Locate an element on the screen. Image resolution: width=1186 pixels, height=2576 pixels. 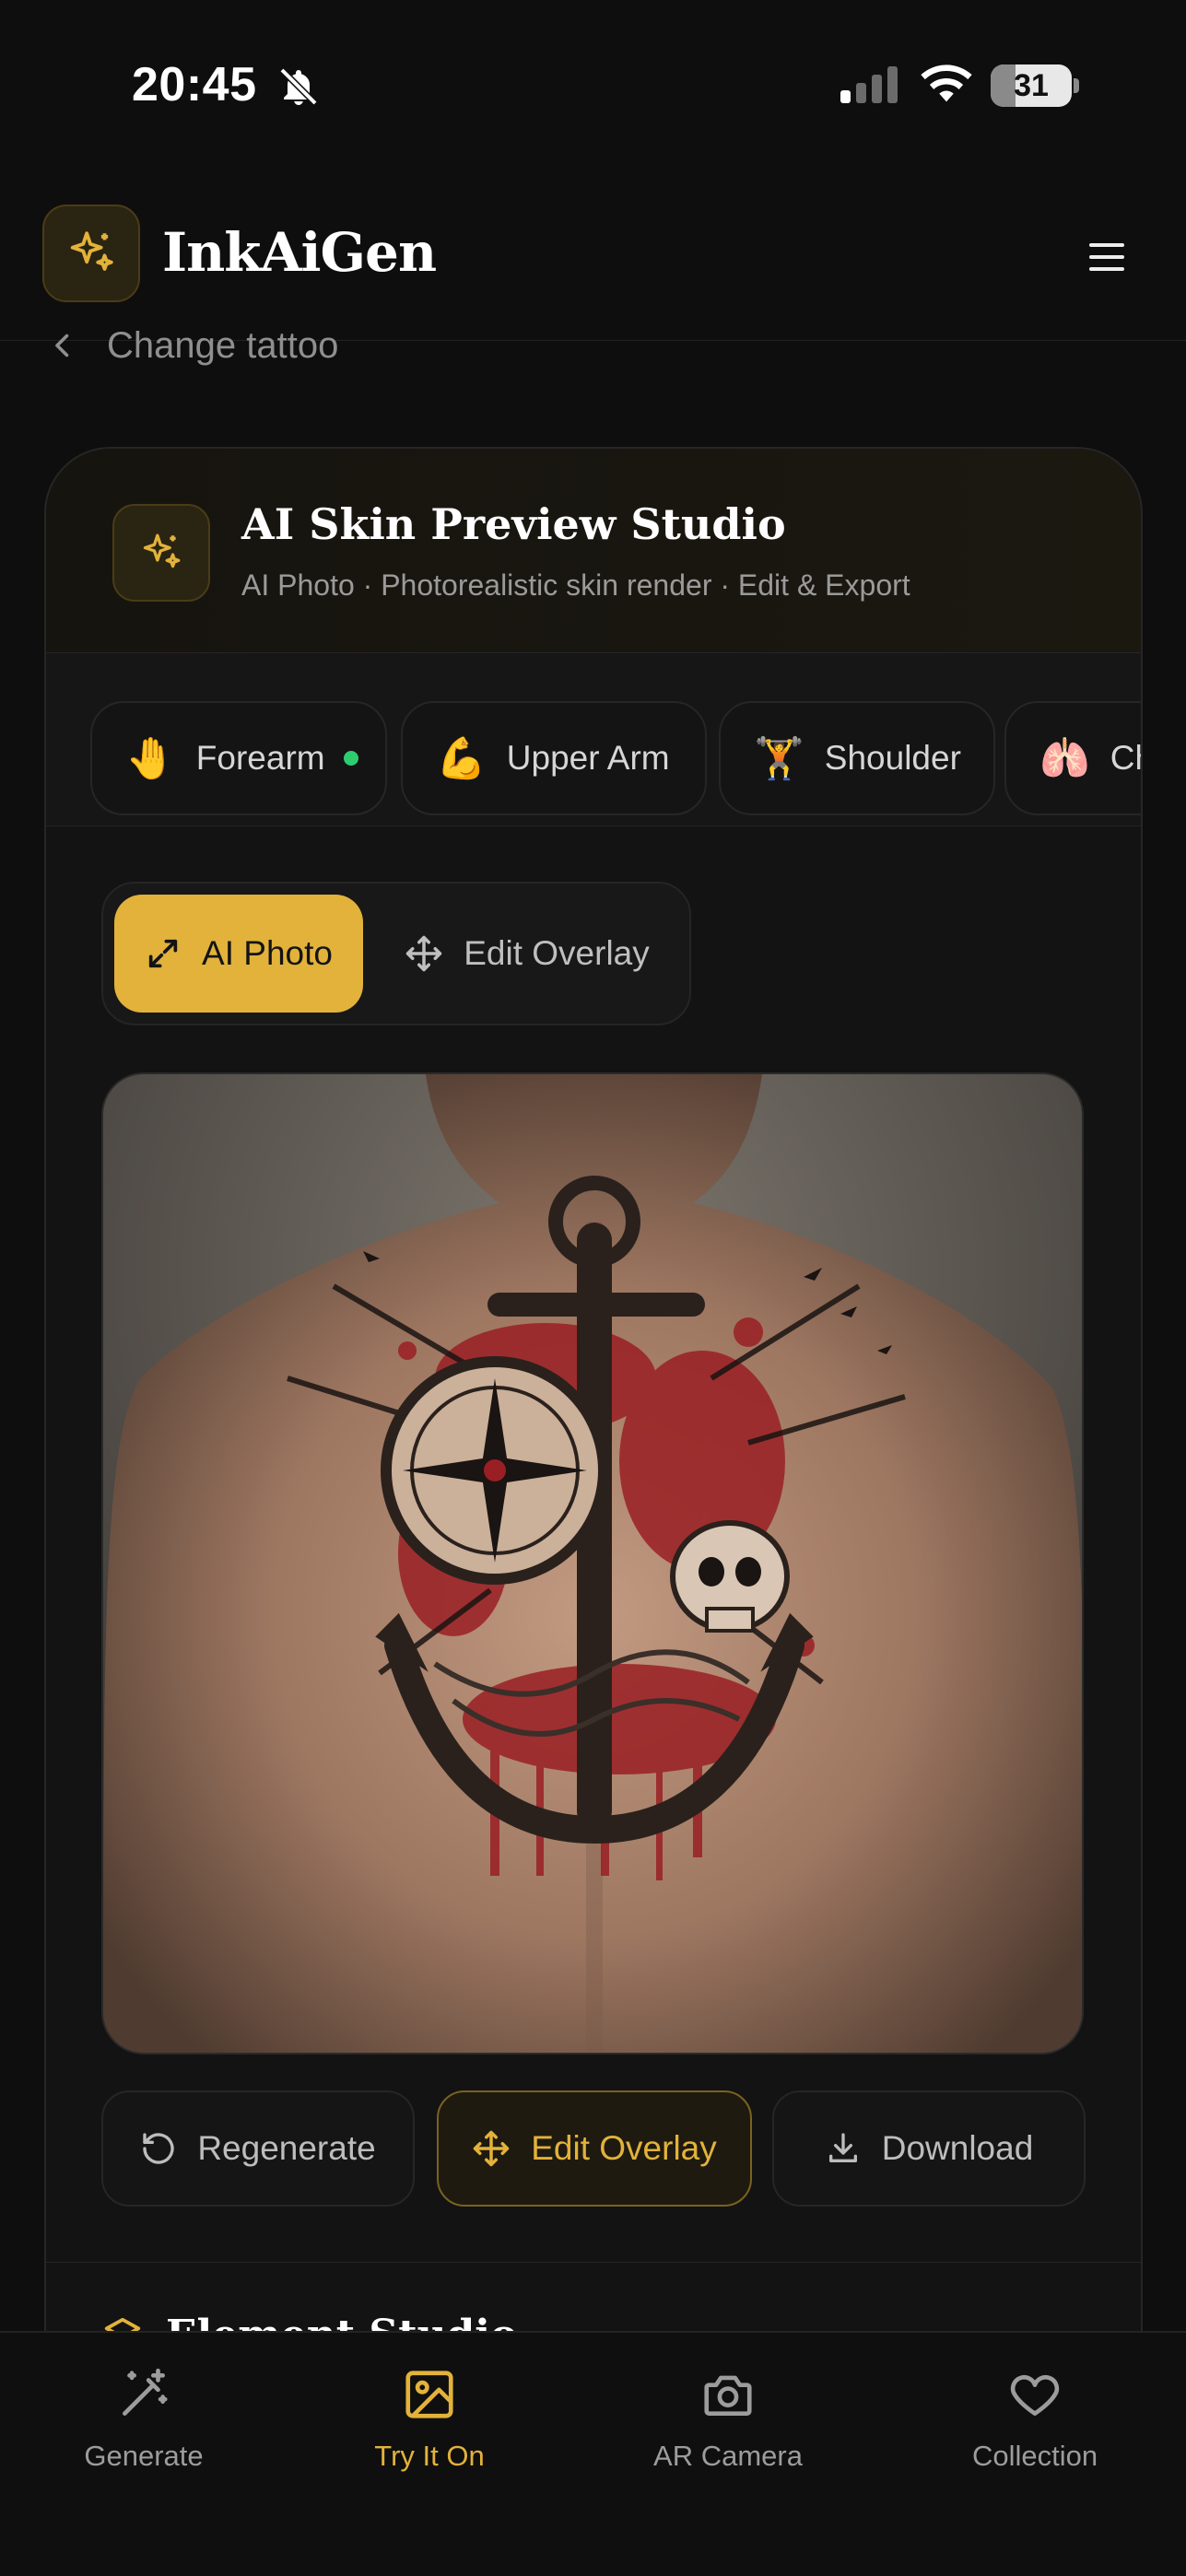
ai-photo-tab: AI Photo is located at coordinates (238, 954).